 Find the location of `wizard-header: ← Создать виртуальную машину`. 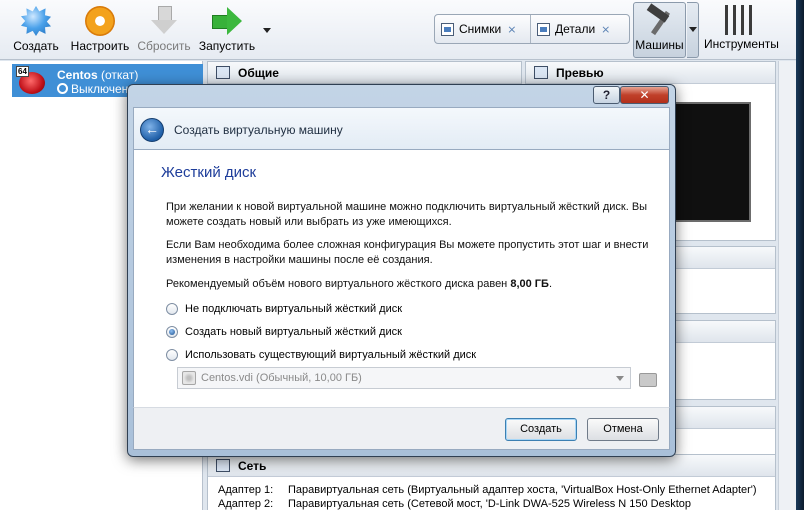

wizard-header: ← Создать виртуальную машину is located at coordinates (401, 128).